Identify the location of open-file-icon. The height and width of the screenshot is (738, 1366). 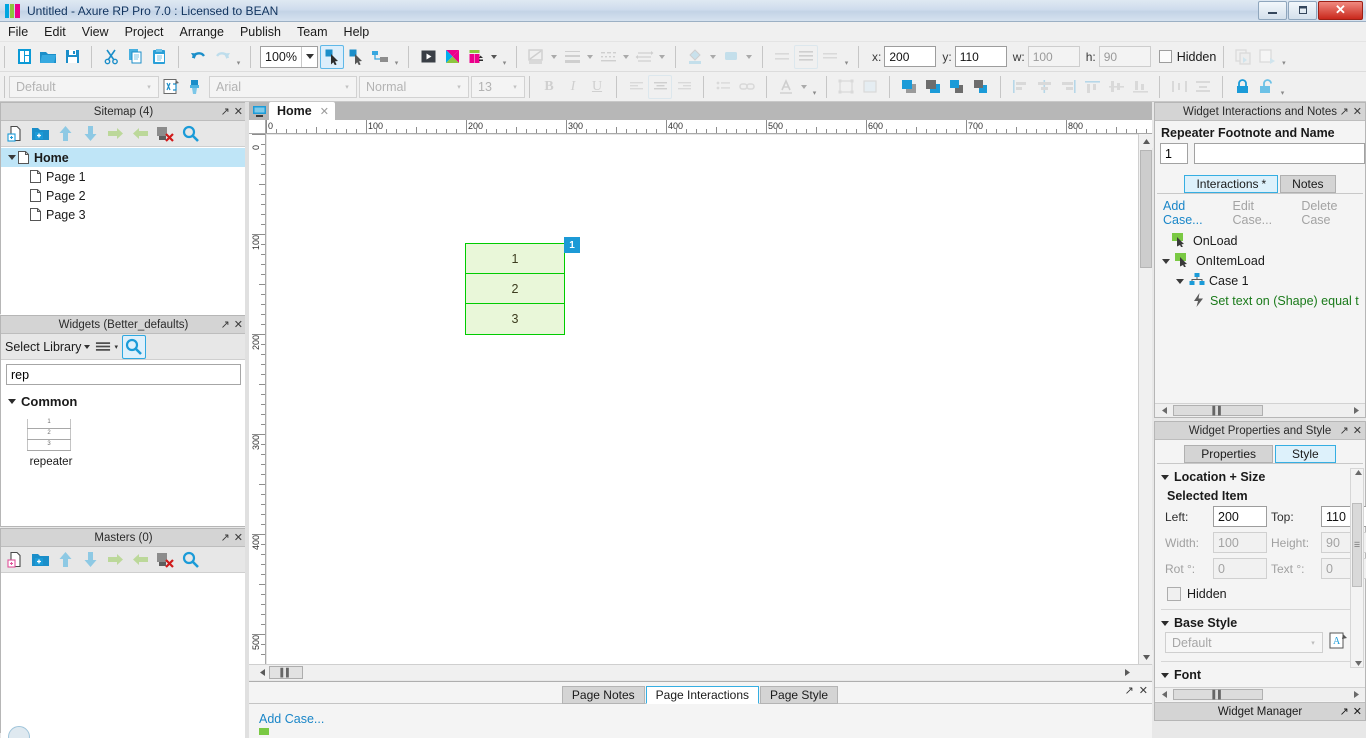
(48, 57).